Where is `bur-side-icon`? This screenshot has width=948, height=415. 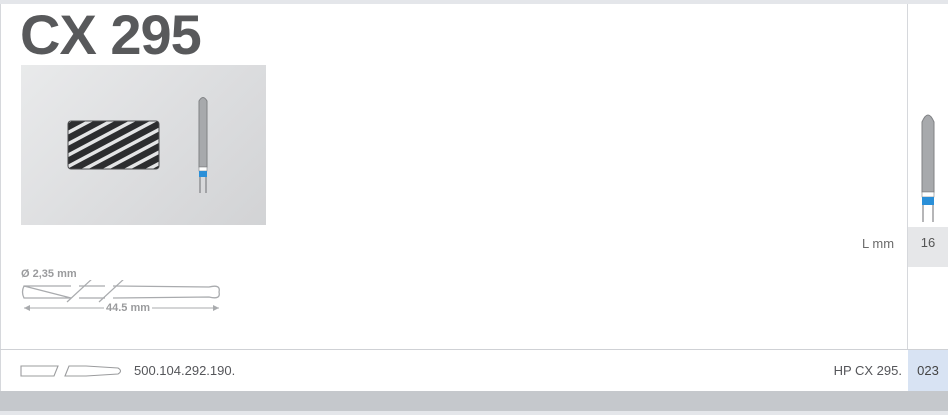 bur-side-icon is located at coordinates (928, 168).